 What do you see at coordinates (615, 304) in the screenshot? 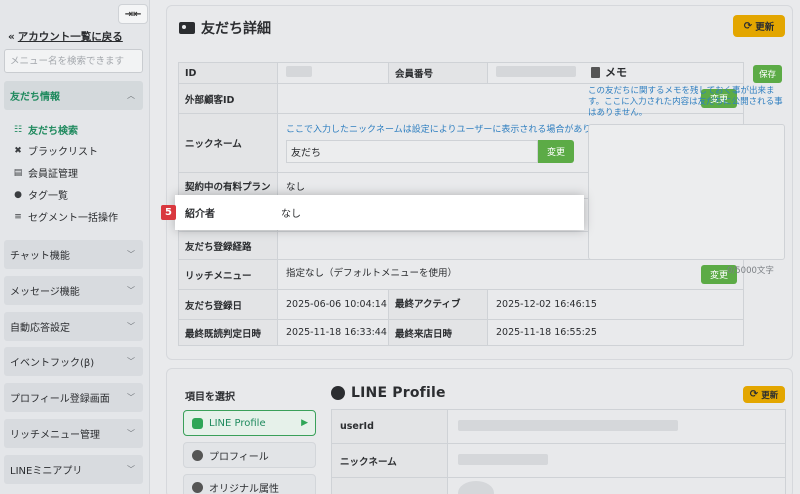
I see `last-active-value: 2025-12-02 16:46:15` at bounding box center [615, 304].